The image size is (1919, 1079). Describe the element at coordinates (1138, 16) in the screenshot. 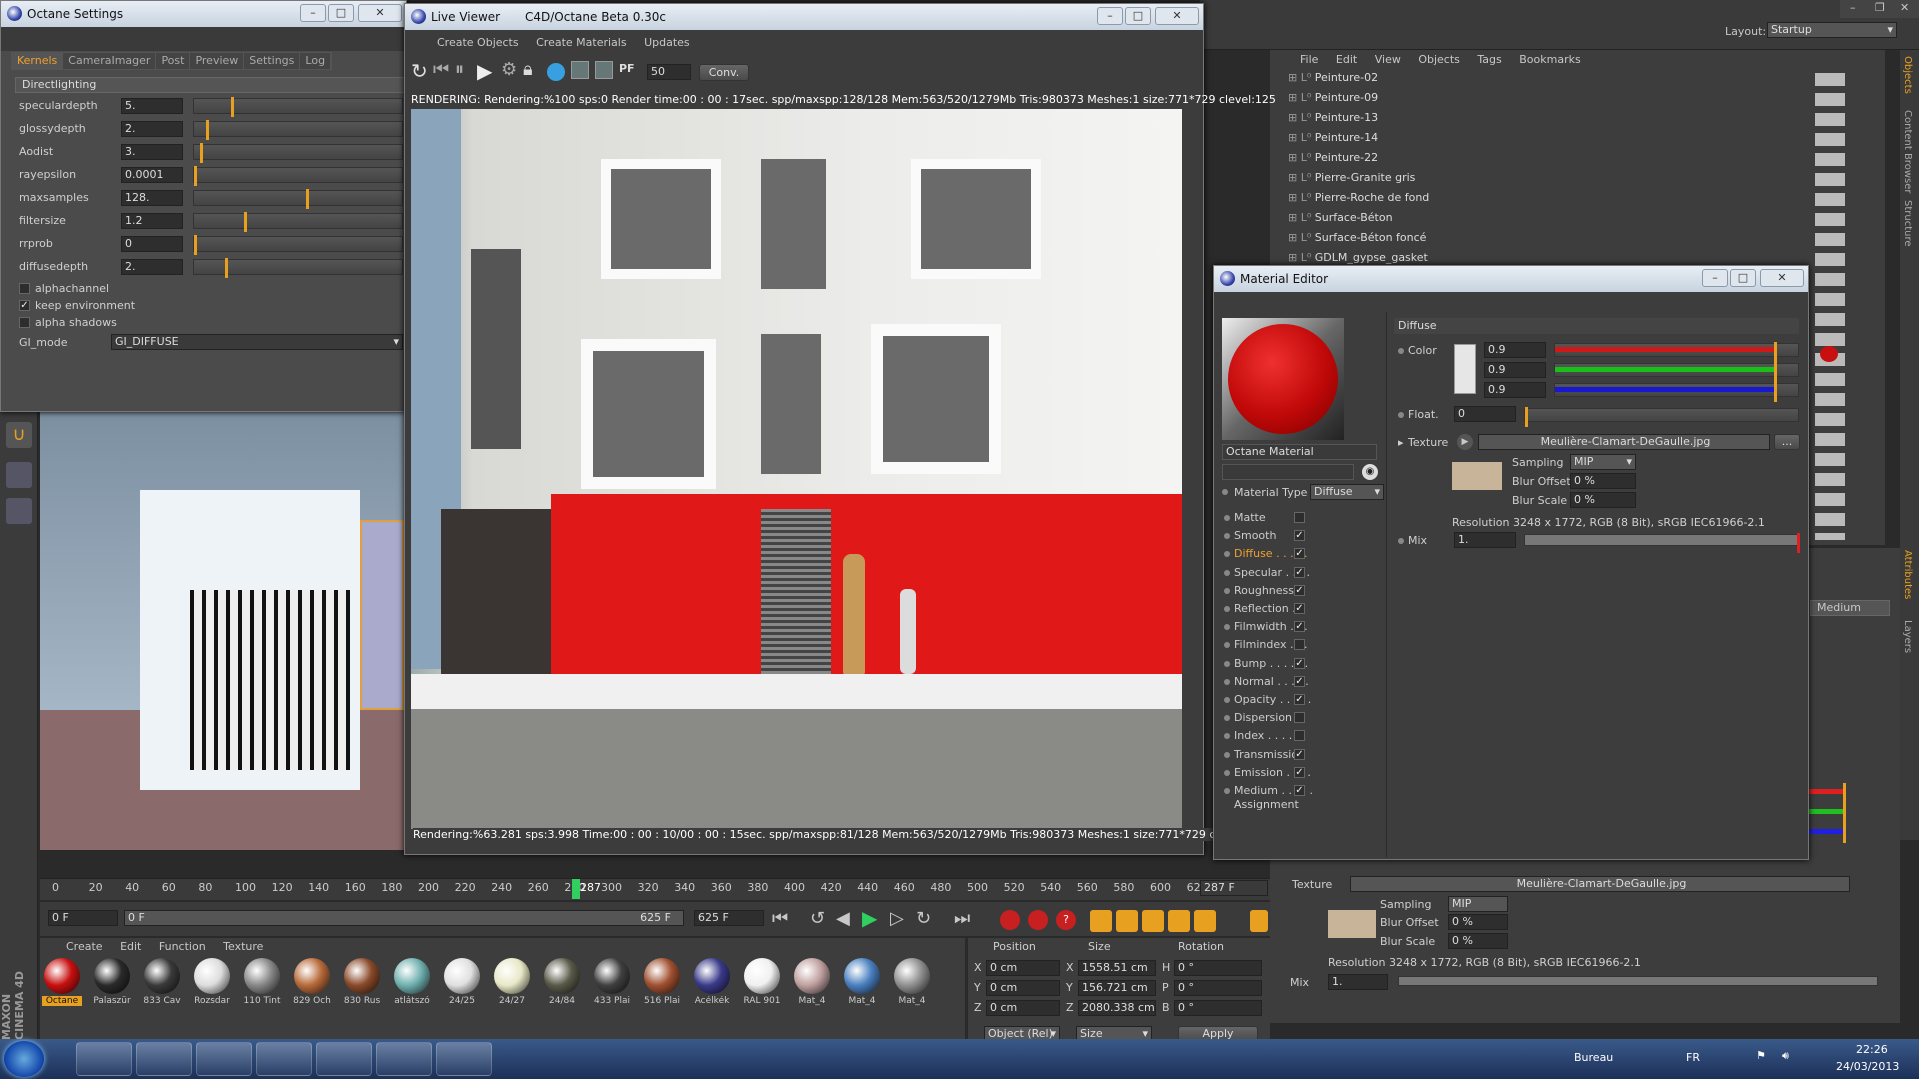

I see `maximize-button: □` at that location.